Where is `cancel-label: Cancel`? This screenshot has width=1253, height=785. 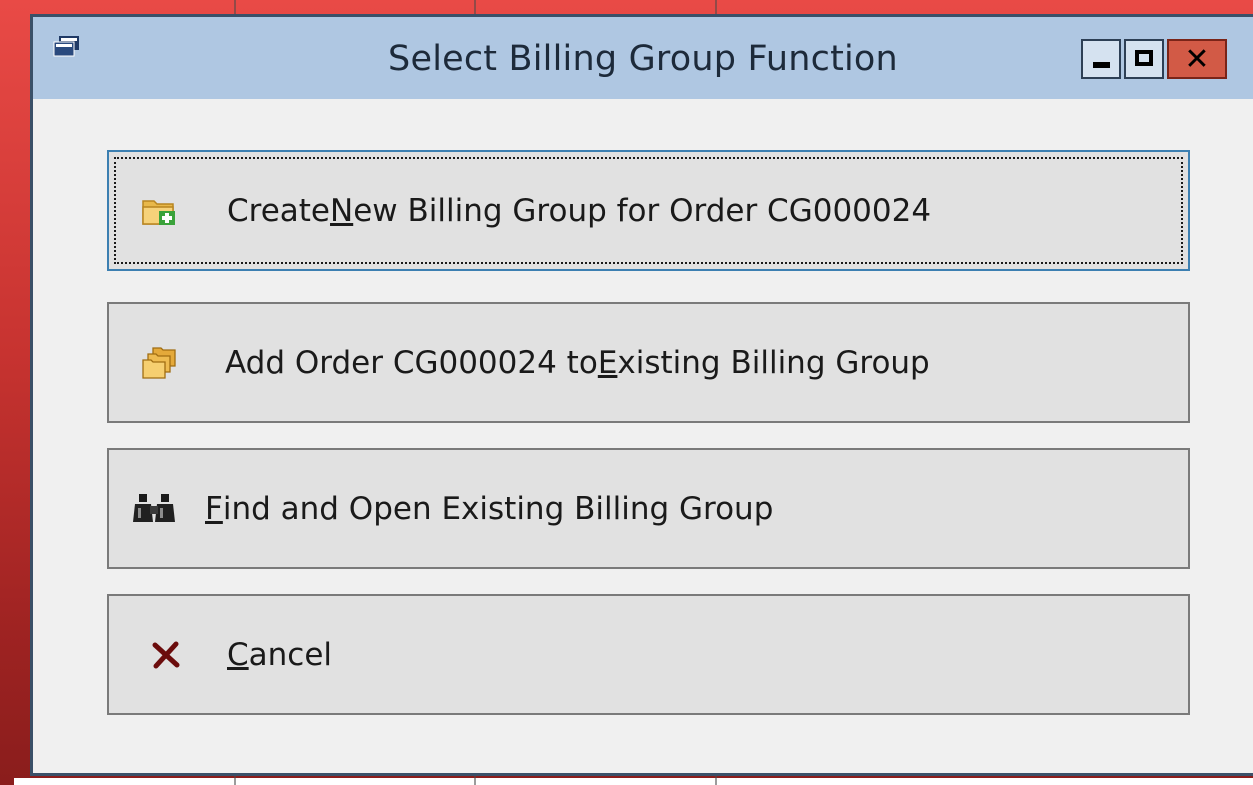 cancel-label: Cancel is located at coordinates (279, 654).